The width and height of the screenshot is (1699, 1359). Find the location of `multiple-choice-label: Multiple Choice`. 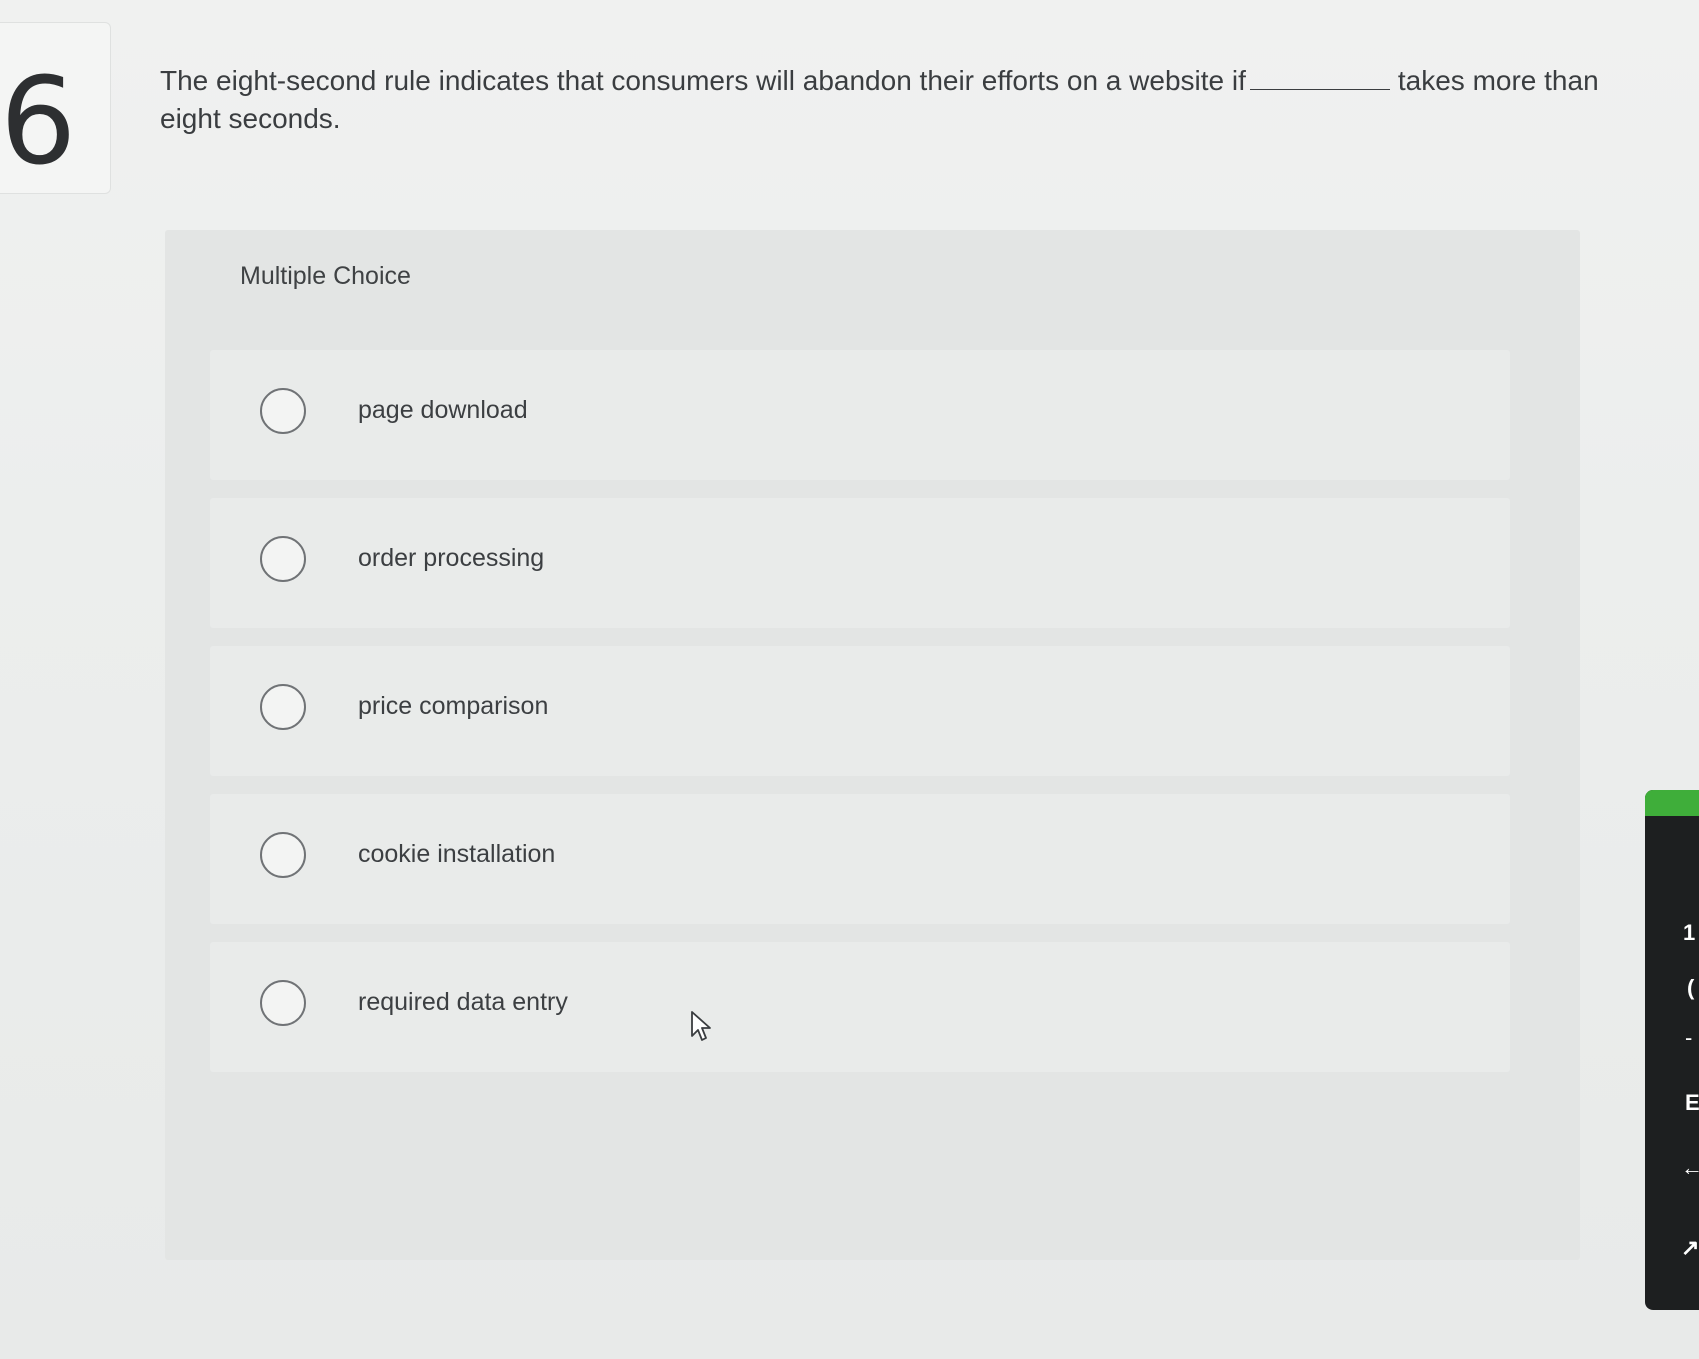

multiple-choice-label: Multiple Choice is located at coordinates (325, 276).